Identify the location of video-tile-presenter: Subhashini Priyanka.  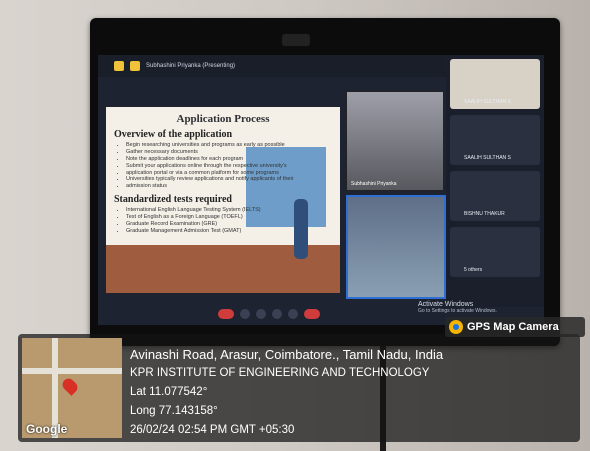
(395, 141).